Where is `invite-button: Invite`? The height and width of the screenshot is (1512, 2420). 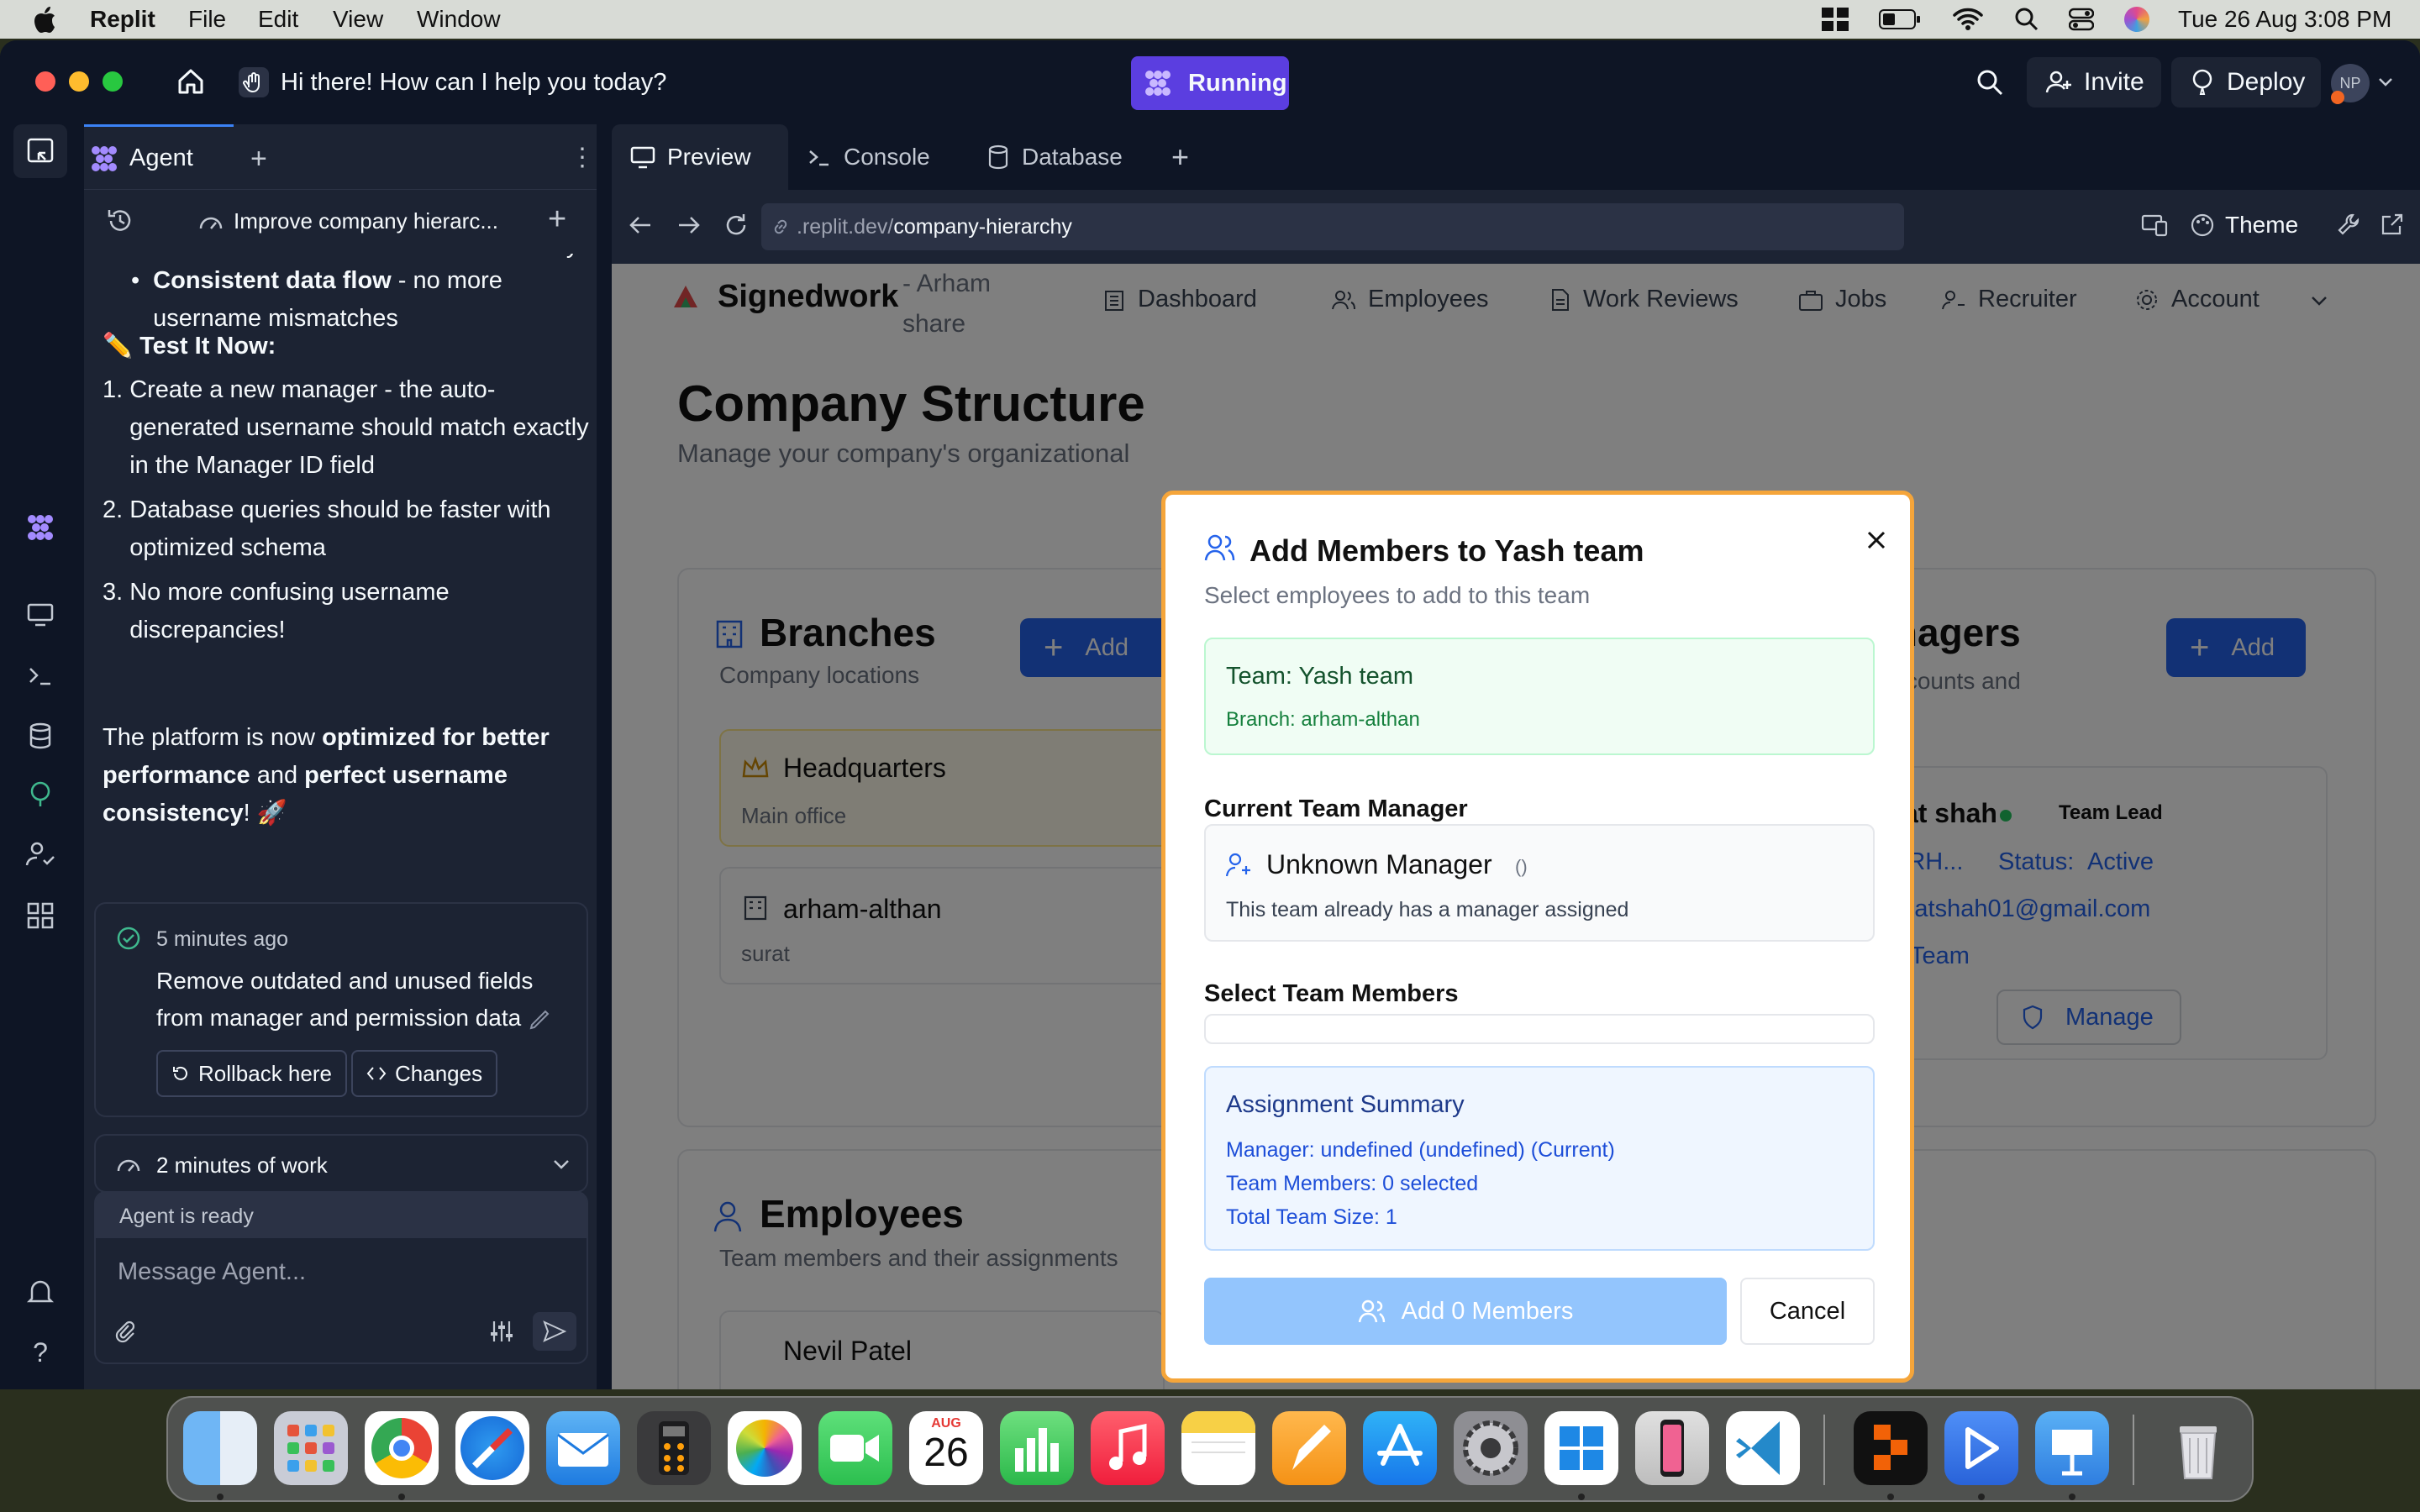 invite-button: Invite is located at coordinates (2094, 82).